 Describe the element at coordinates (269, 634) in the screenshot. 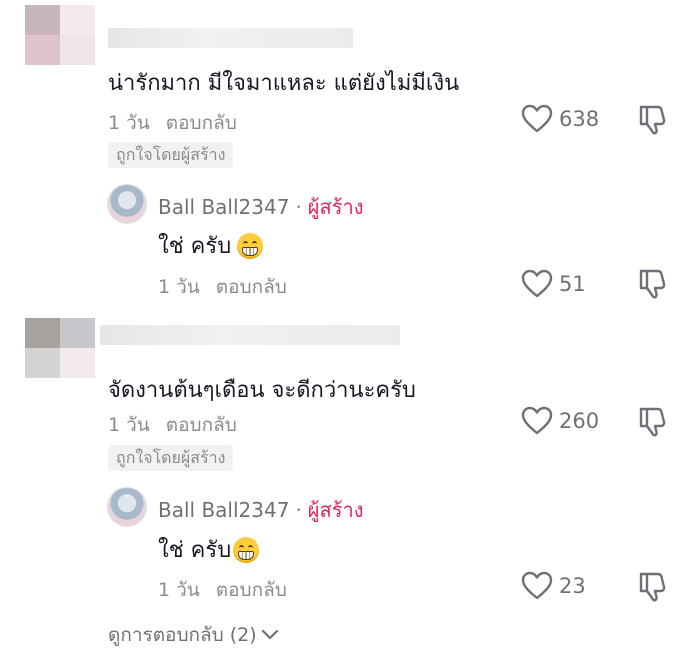

I see `chevron-down-icon` at that location.